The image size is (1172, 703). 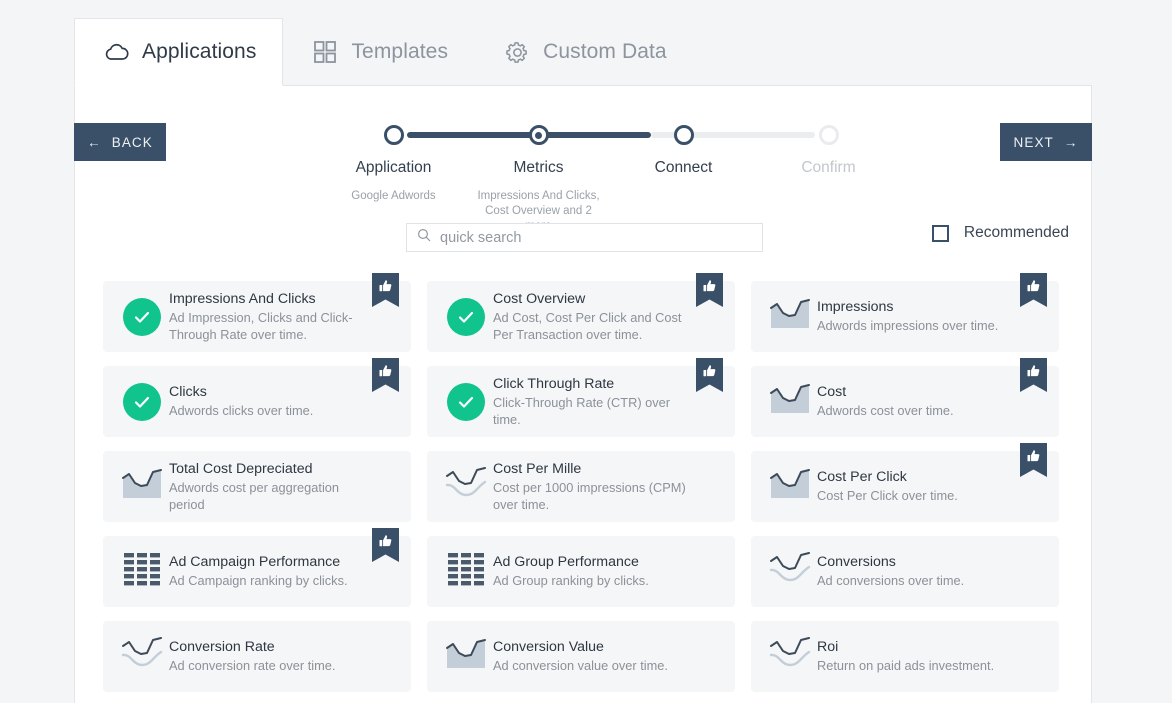 I want to click on step-title: Confirm, so click(x=828, y=167).